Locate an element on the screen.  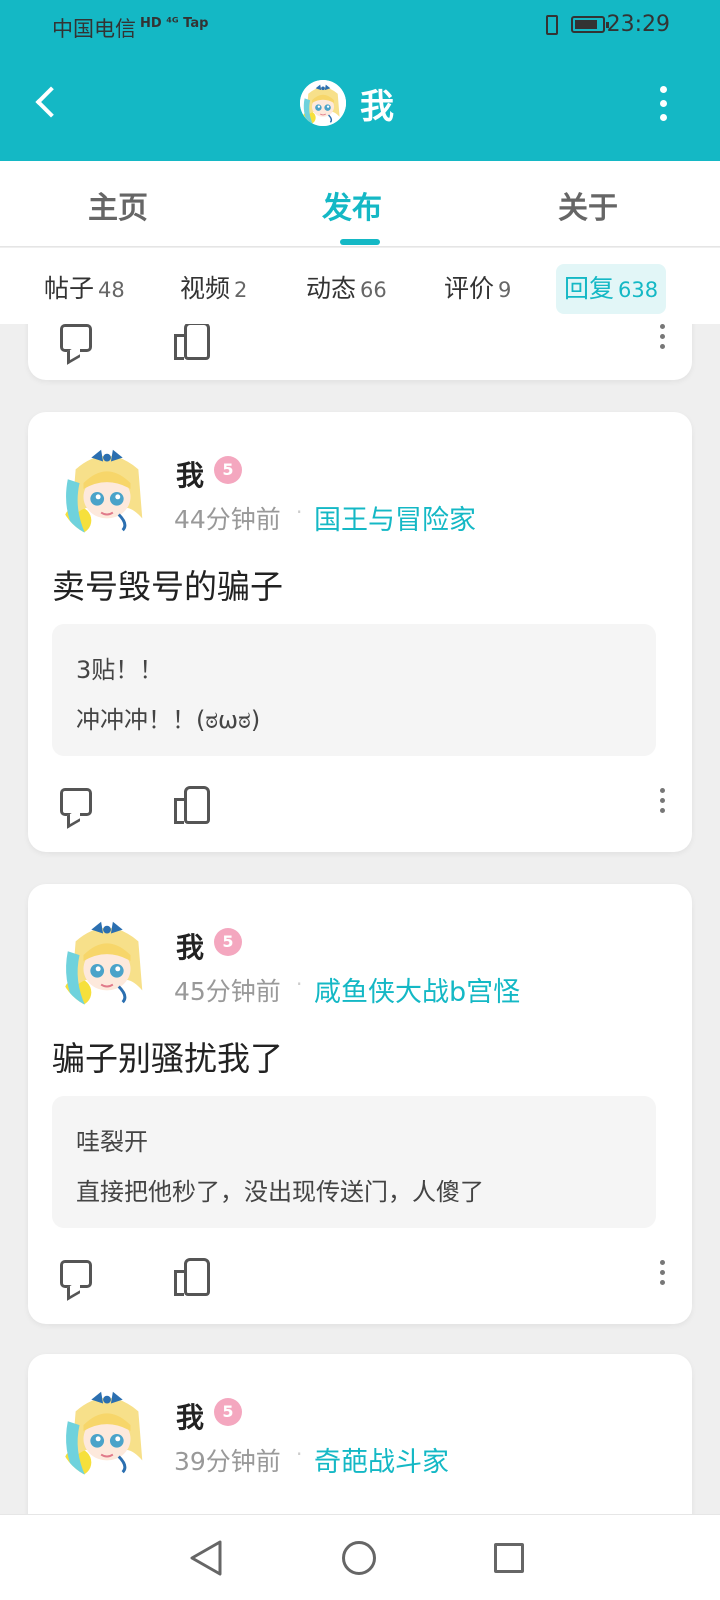
tab-home: 主页 is located at coordinates (118, 205).